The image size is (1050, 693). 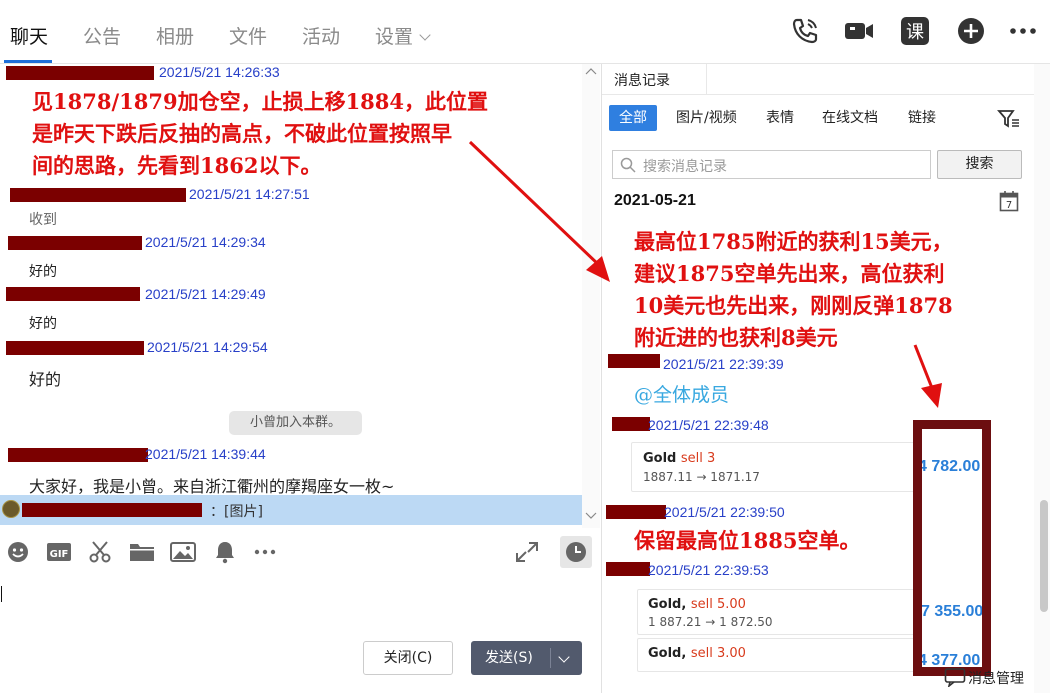 I want to click on class-icon: 课, so click(x=915, y=31).